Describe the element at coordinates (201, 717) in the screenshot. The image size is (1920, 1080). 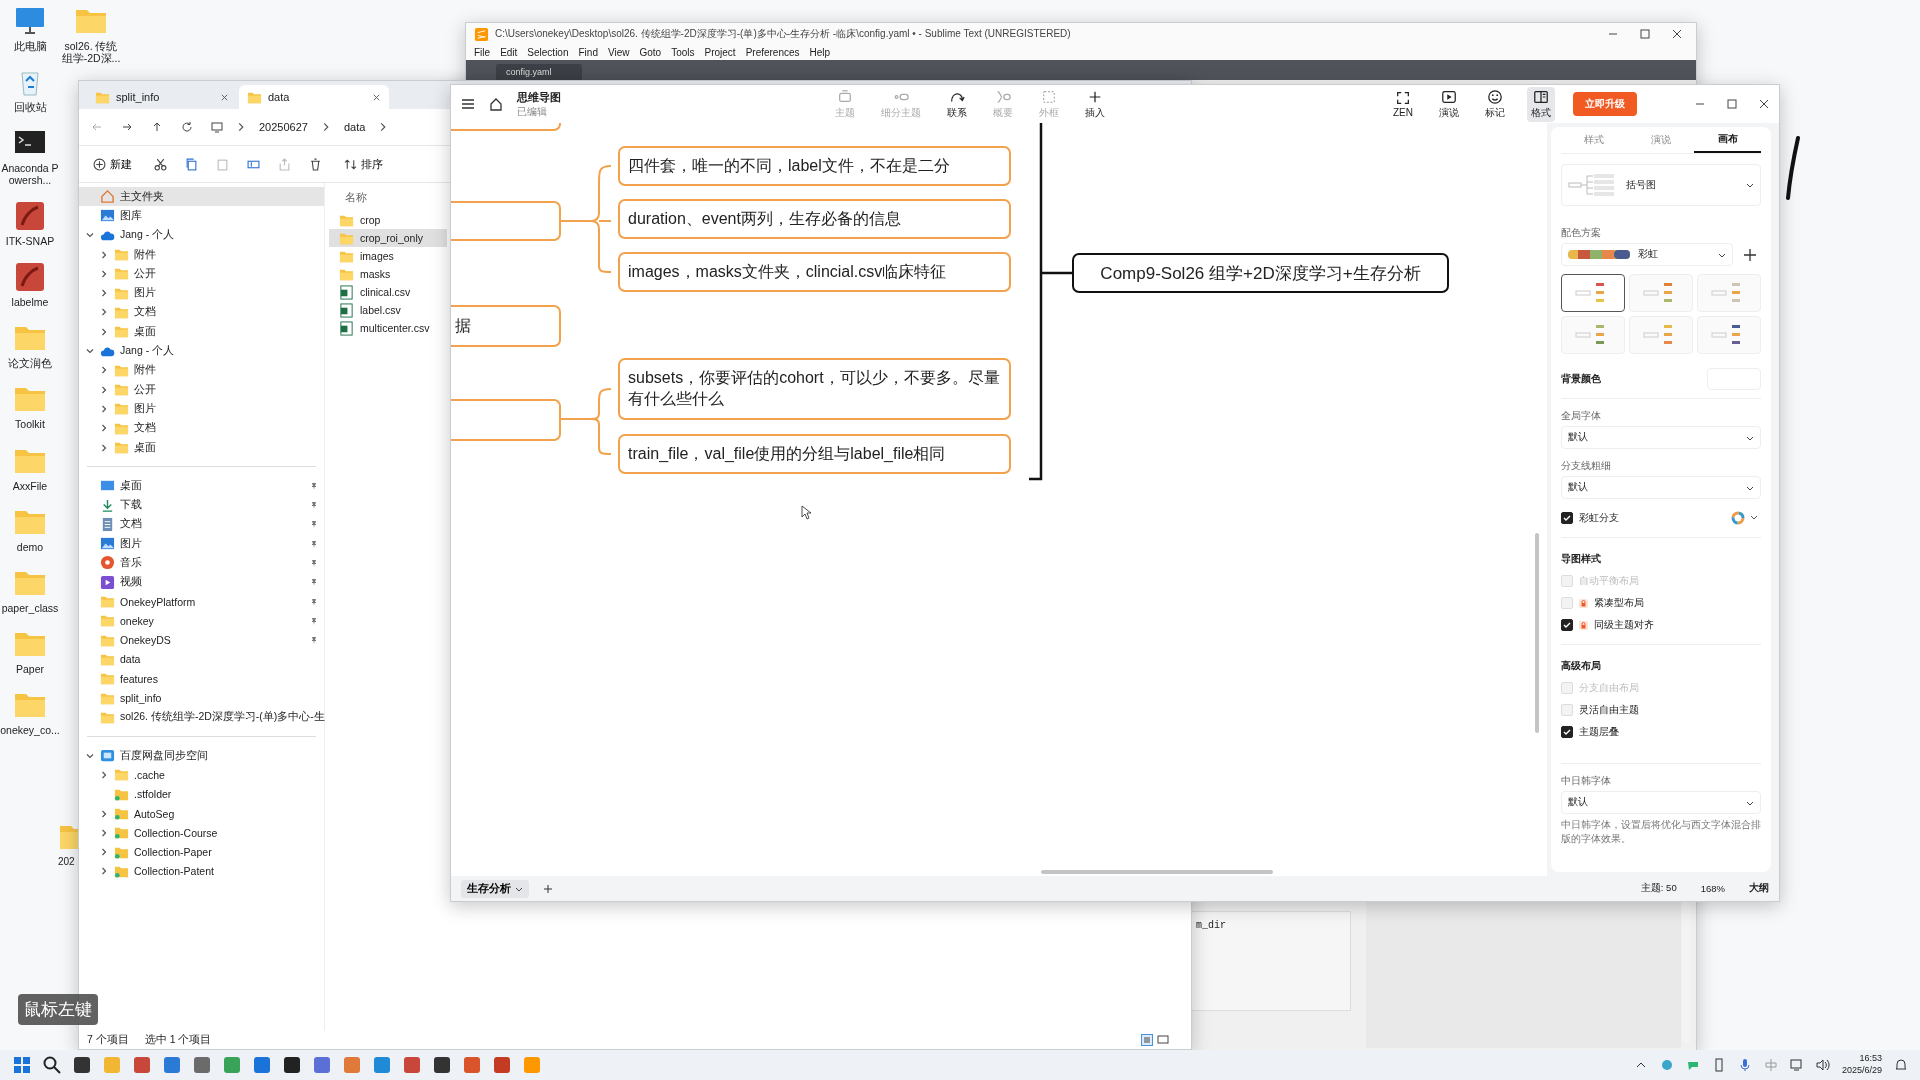
I see `nav-item: sol26. 传统组学-2D深度学习-(单)多中心-生` at that location.